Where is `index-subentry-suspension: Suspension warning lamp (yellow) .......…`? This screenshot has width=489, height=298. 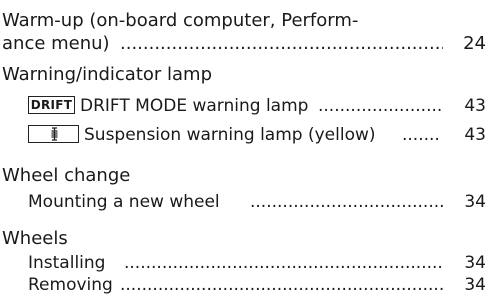 index-subentry-suspension: Suspension warning lamp (yellow) .......… is located at coordinates (244, 135).